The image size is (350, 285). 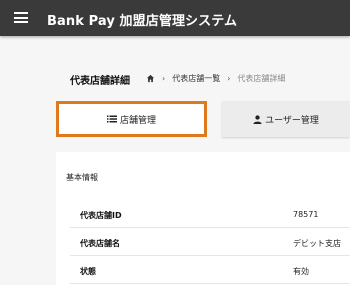 I want to click on list-icon, so click(x=111, y=119).